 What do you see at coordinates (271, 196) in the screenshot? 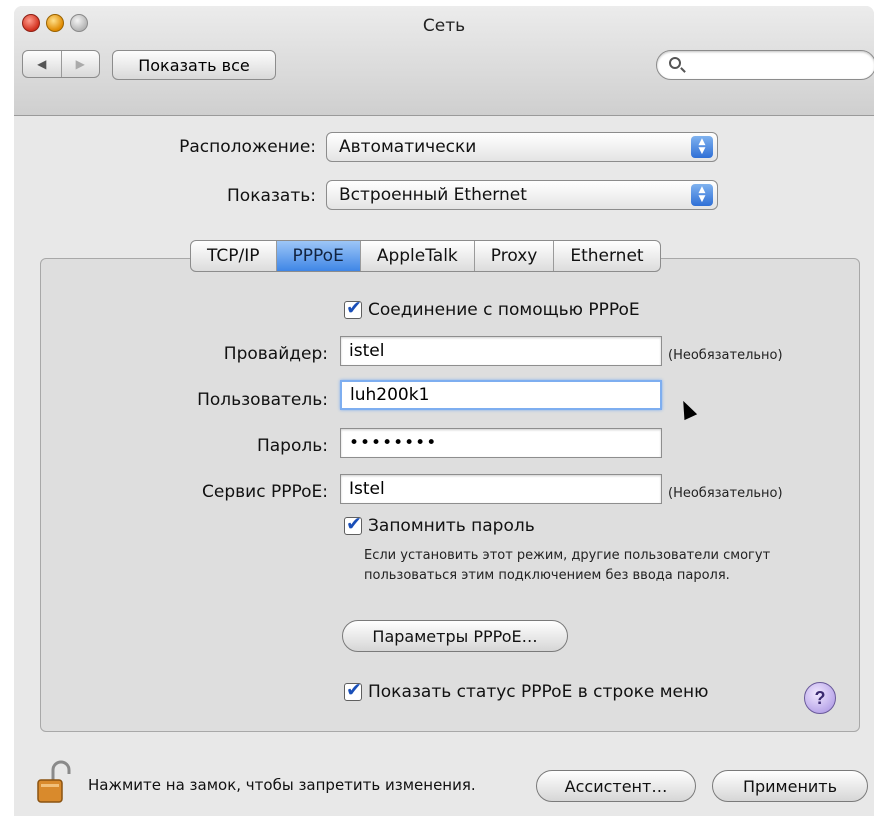
I see `show-label: Показать:` at bounding box center [271, 196].